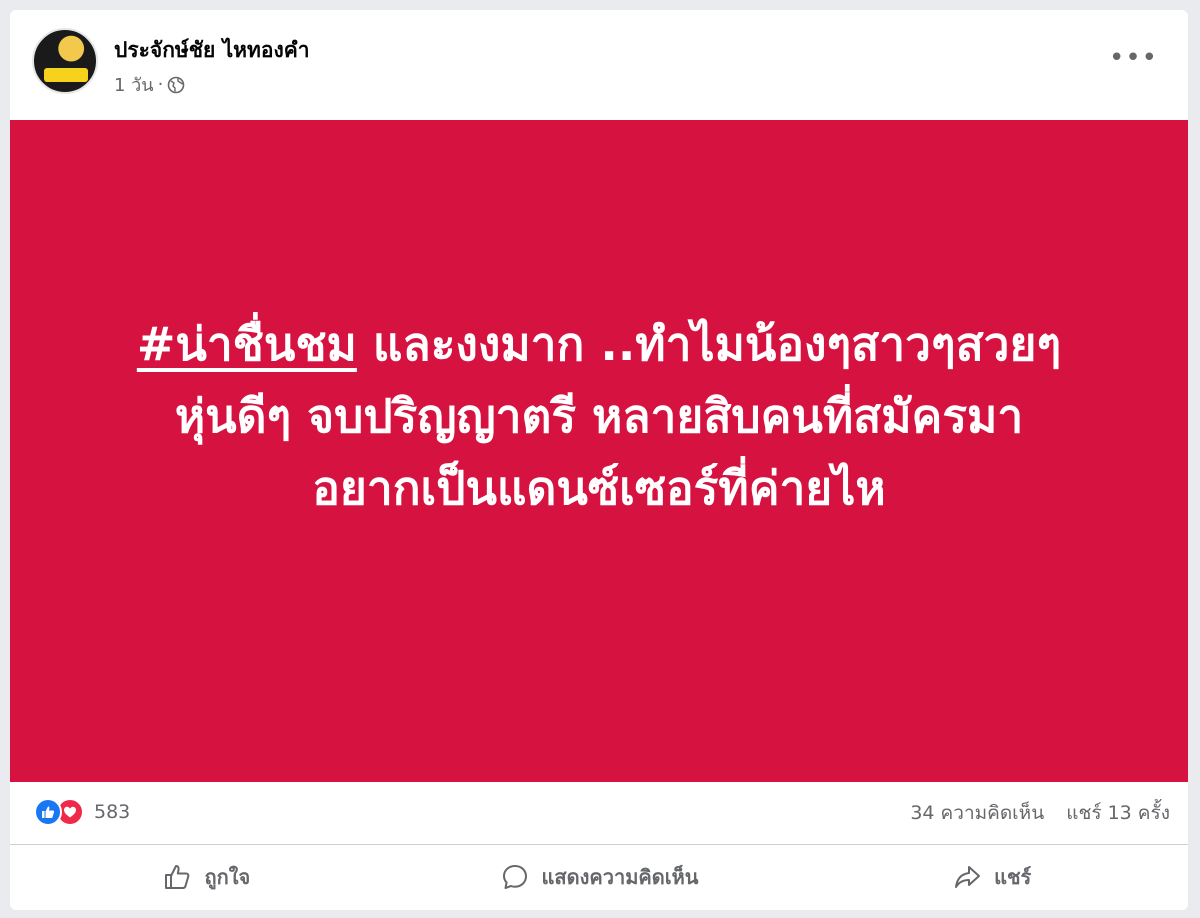  I want to click on share-arrow-icon, so click(967, 877).